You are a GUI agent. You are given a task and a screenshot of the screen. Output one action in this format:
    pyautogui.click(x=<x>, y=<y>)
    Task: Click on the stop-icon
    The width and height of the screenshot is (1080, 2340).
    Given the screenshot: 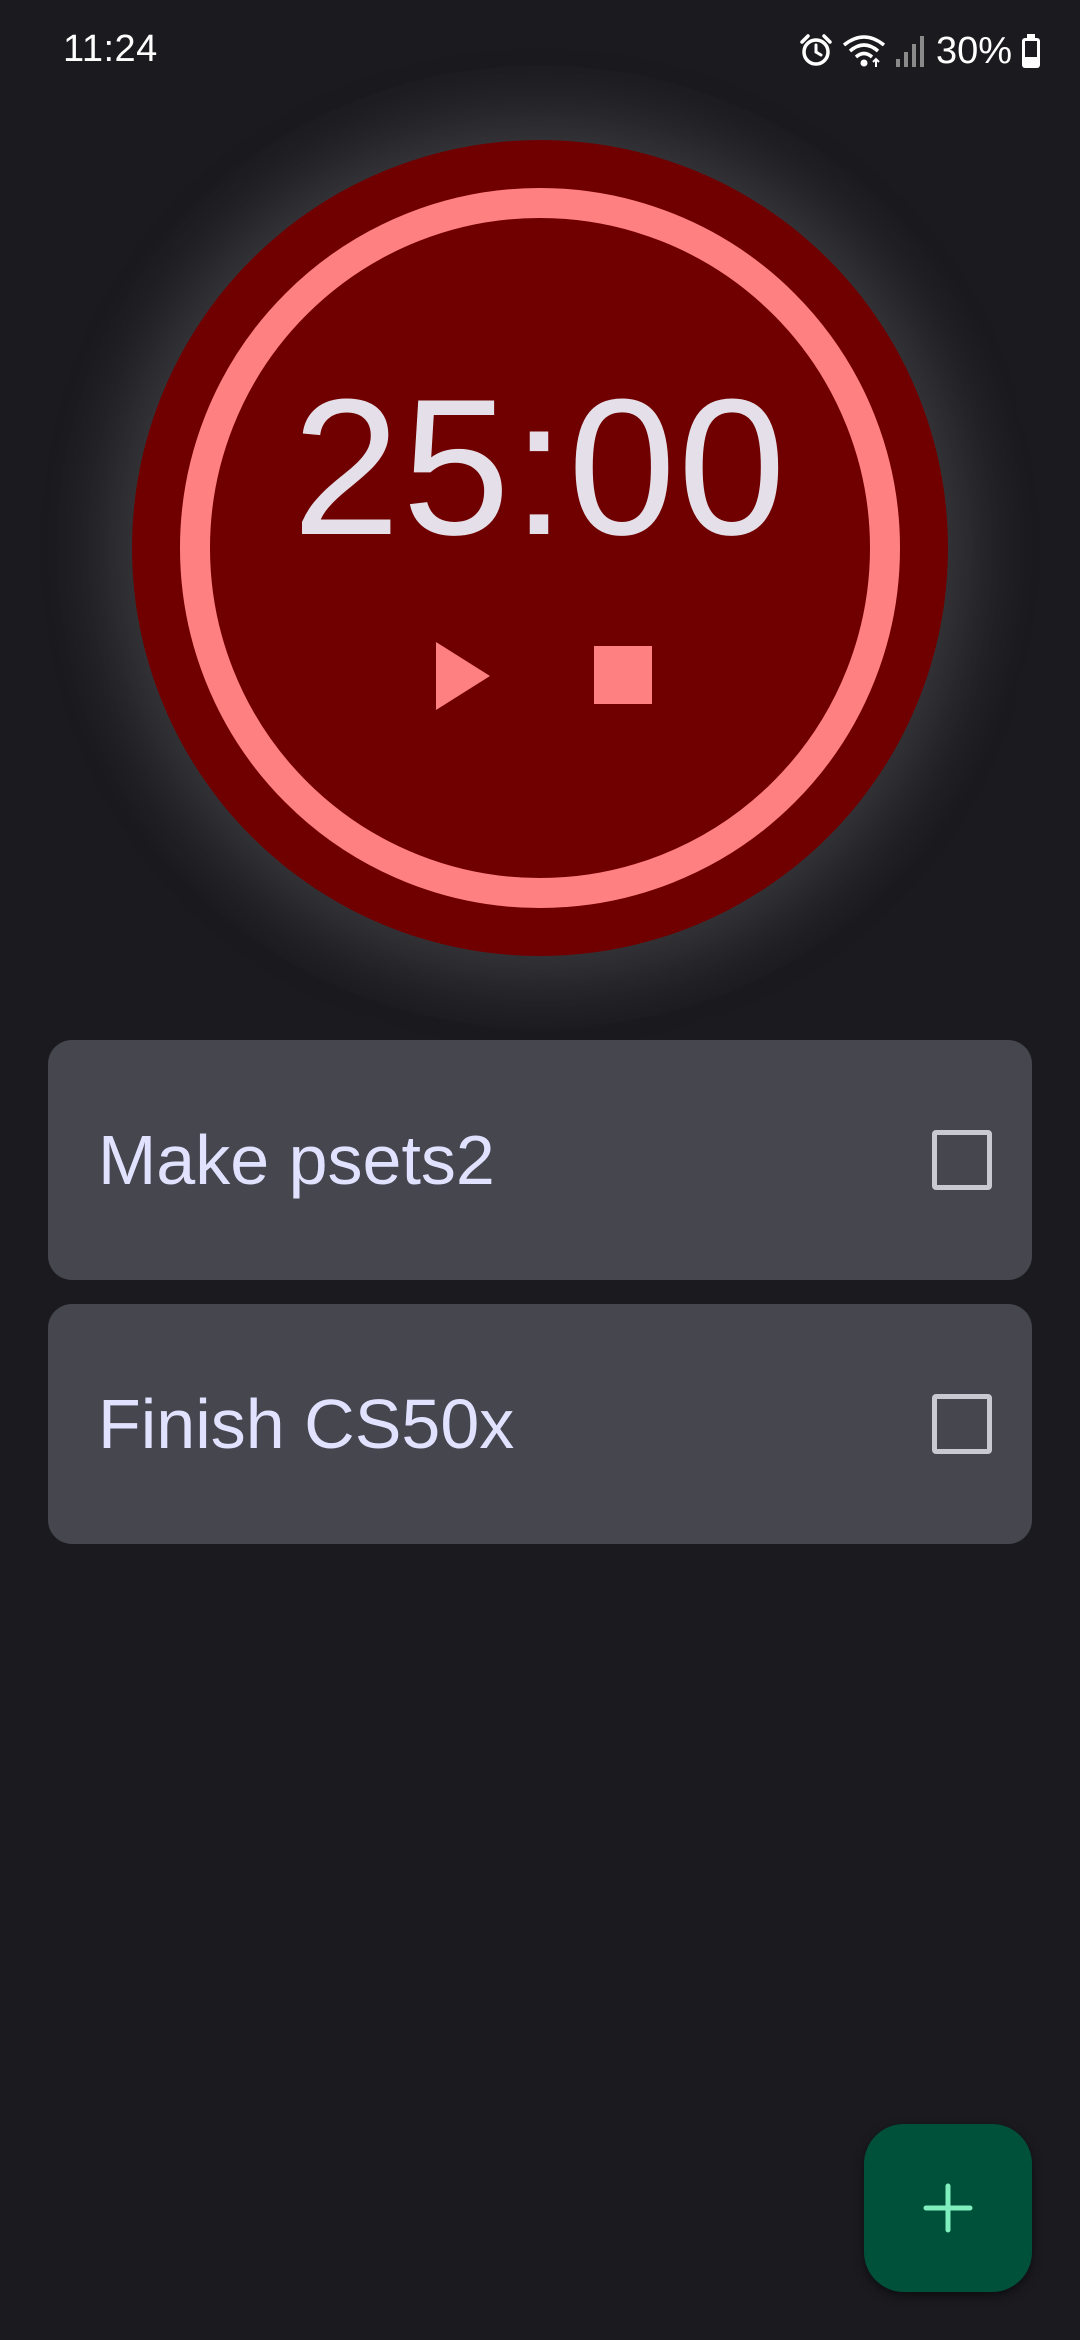 What is the action you would take?
    pyautogui.click(x=623, y=675)
    